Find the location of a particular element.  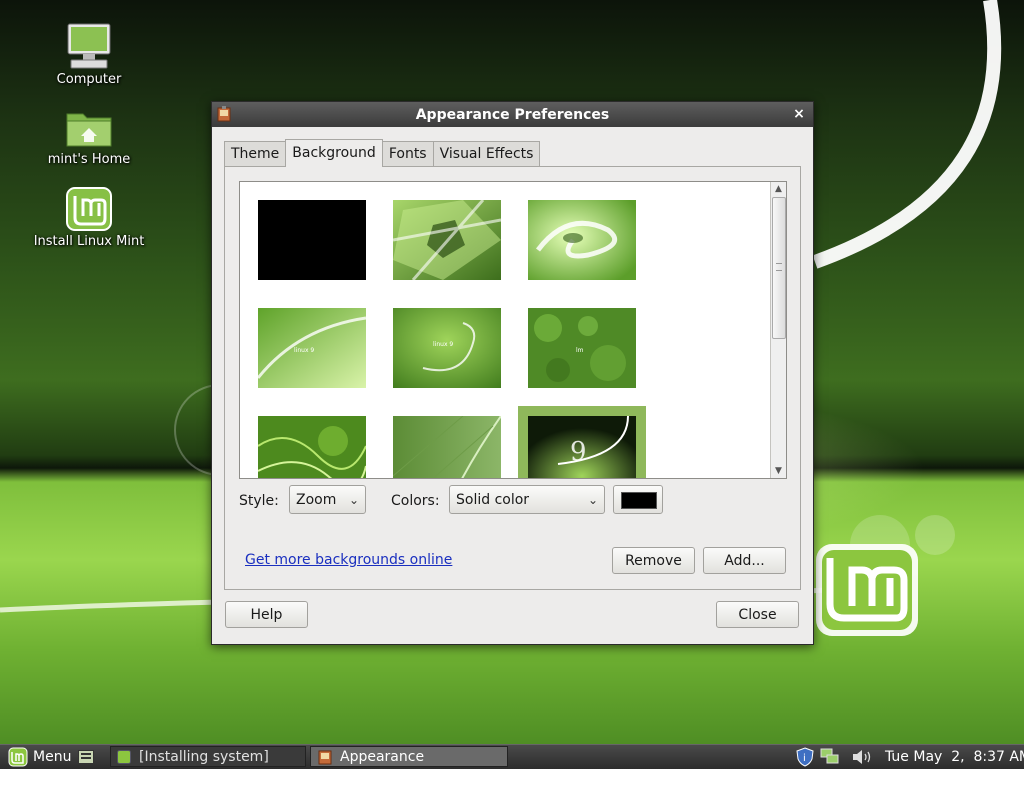

style-combo: Zoom ⌄ is located at coordinates (327, 499).